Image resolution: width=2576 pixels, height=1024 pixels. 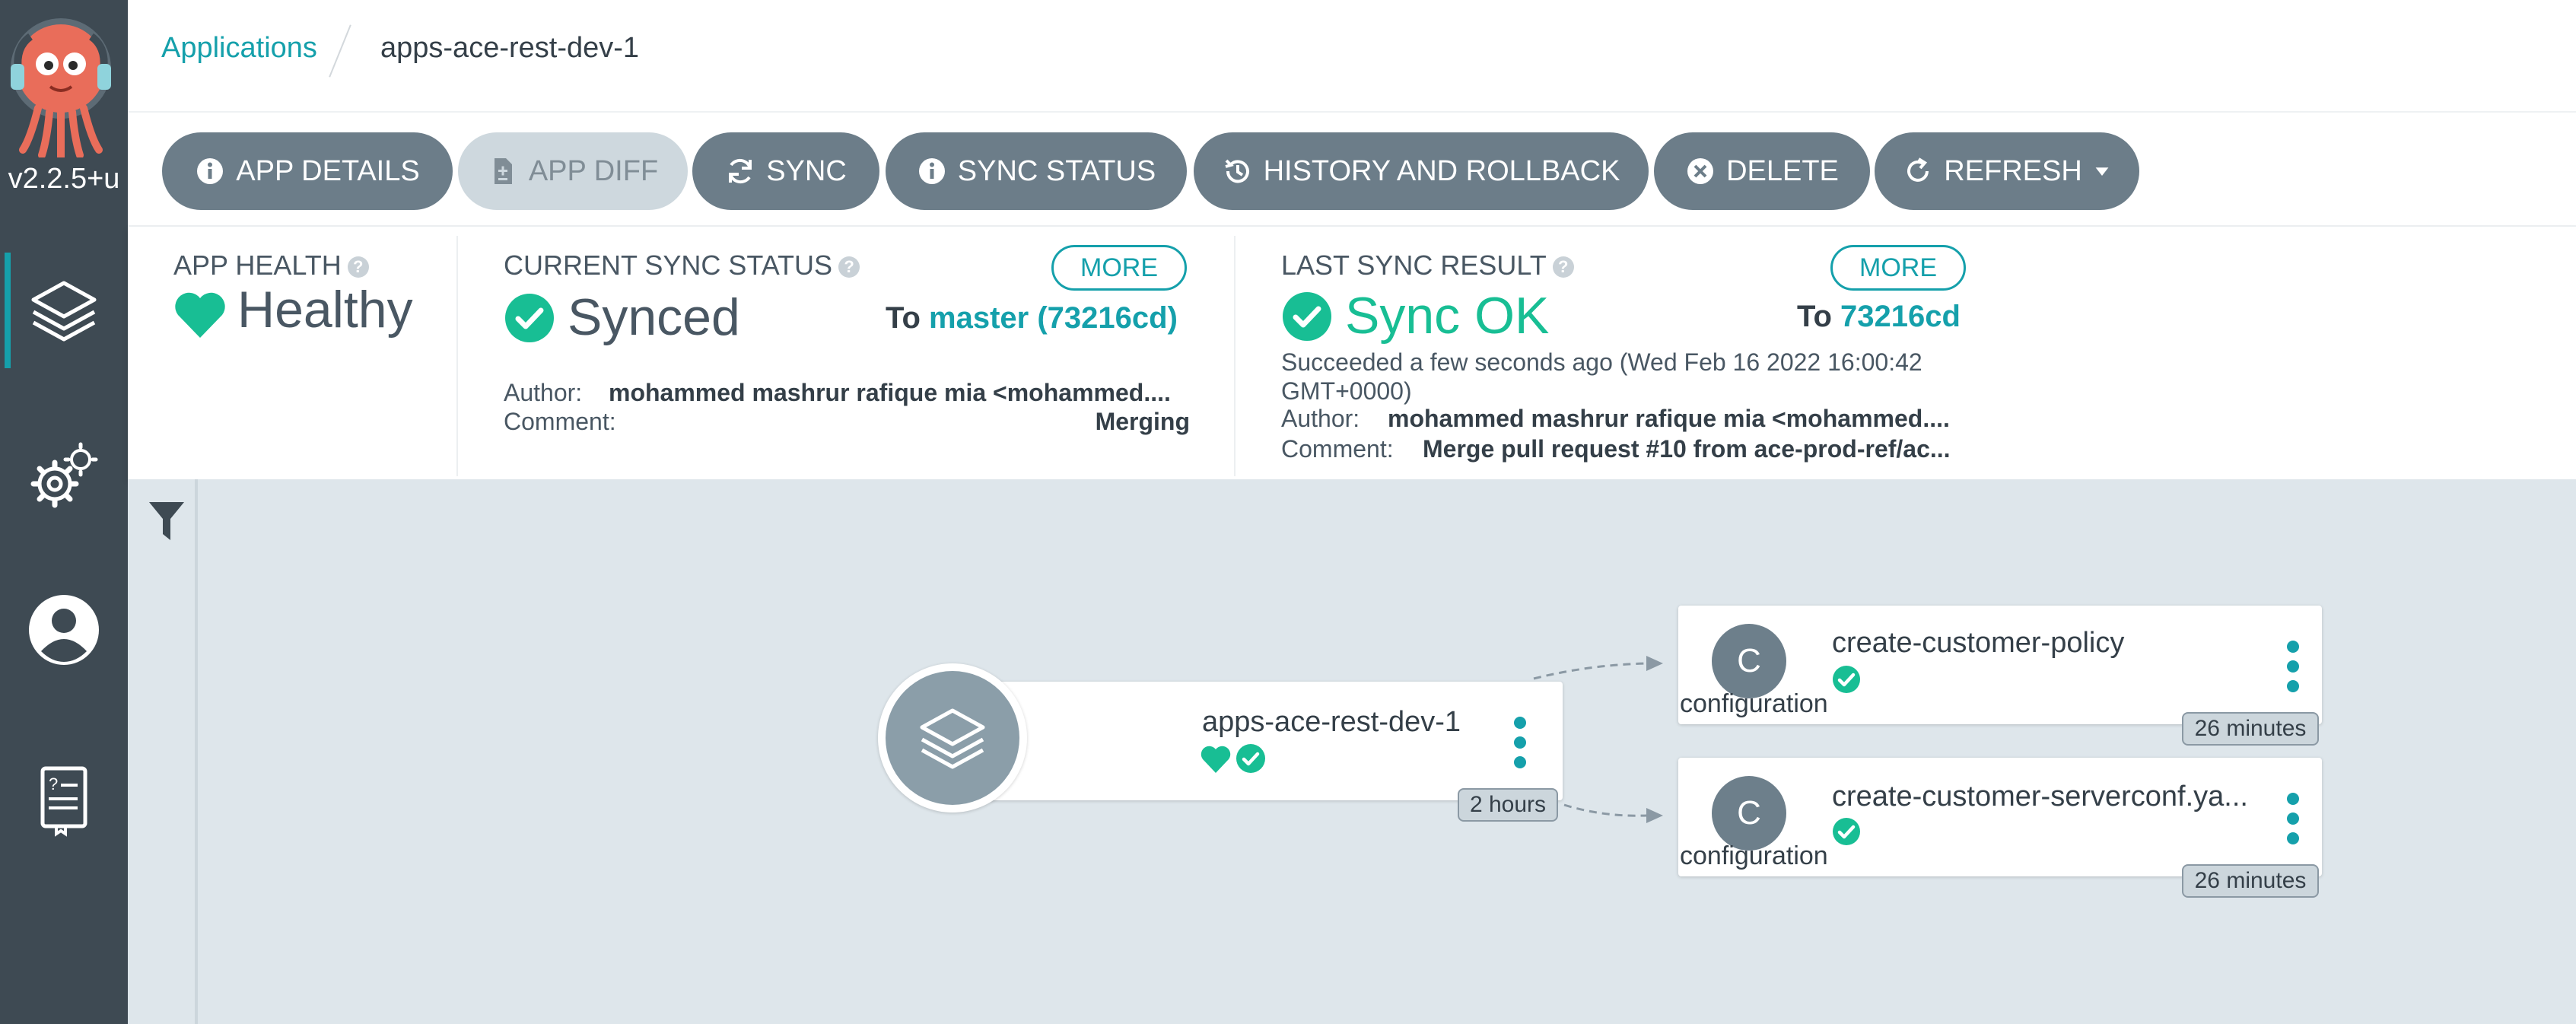 What do you see at coordinates (1267, 741) in the screenshot?
I see `app-node: apps-ace-rest-dev-1` at bounding box center [1267, 741].